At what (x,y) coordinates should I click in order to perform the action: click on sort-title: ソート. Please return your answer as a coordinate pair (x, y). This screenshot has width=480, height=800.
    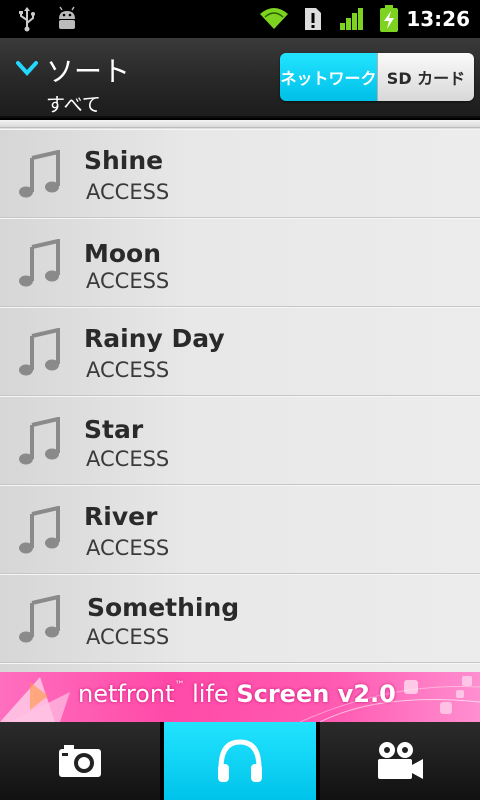
    Looking at the image, I should click on (88, 70).